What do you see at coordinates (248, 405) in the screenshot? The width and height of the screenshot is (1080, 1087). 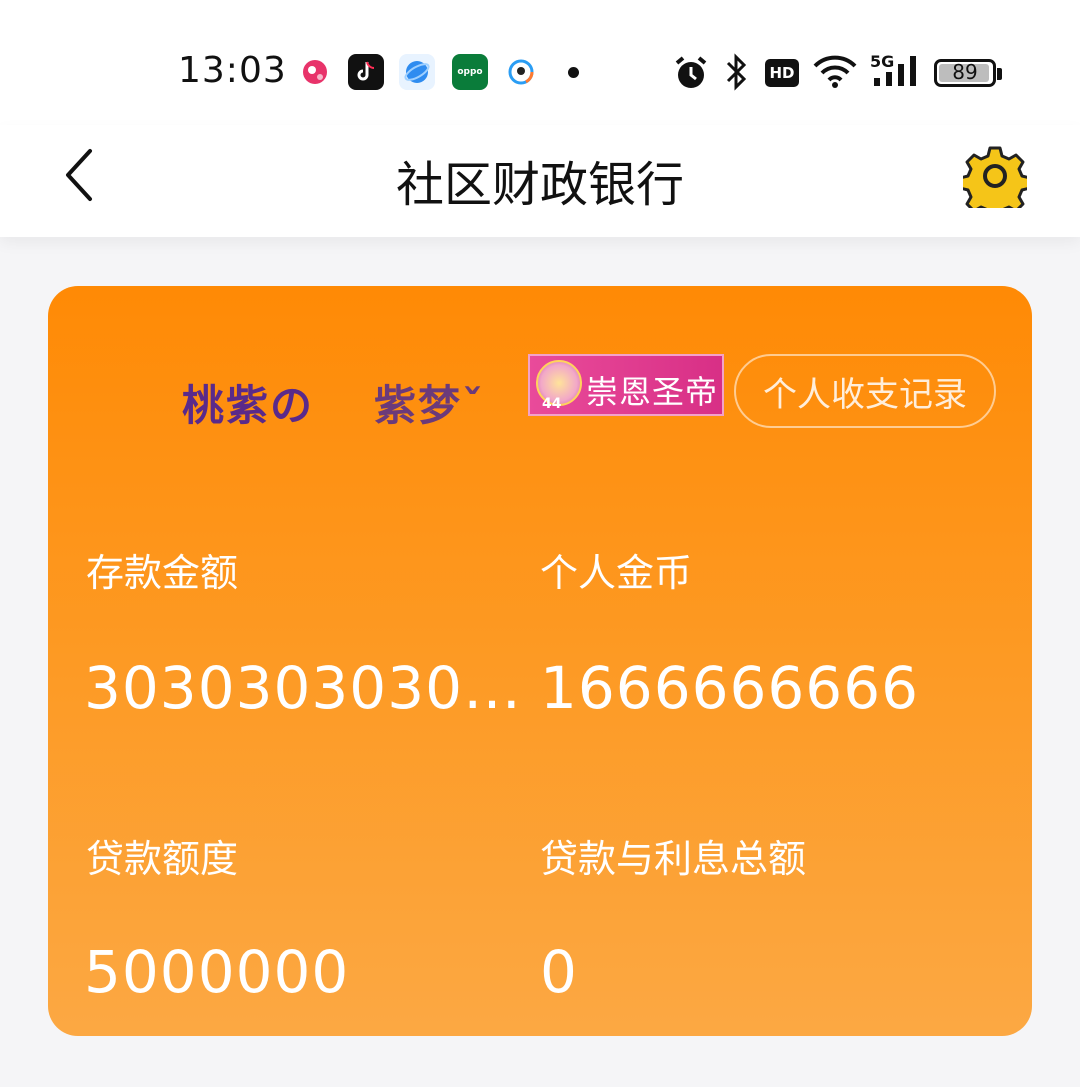 I see `user-name-part1: 桃紫の` at bounding box center [248, 405].